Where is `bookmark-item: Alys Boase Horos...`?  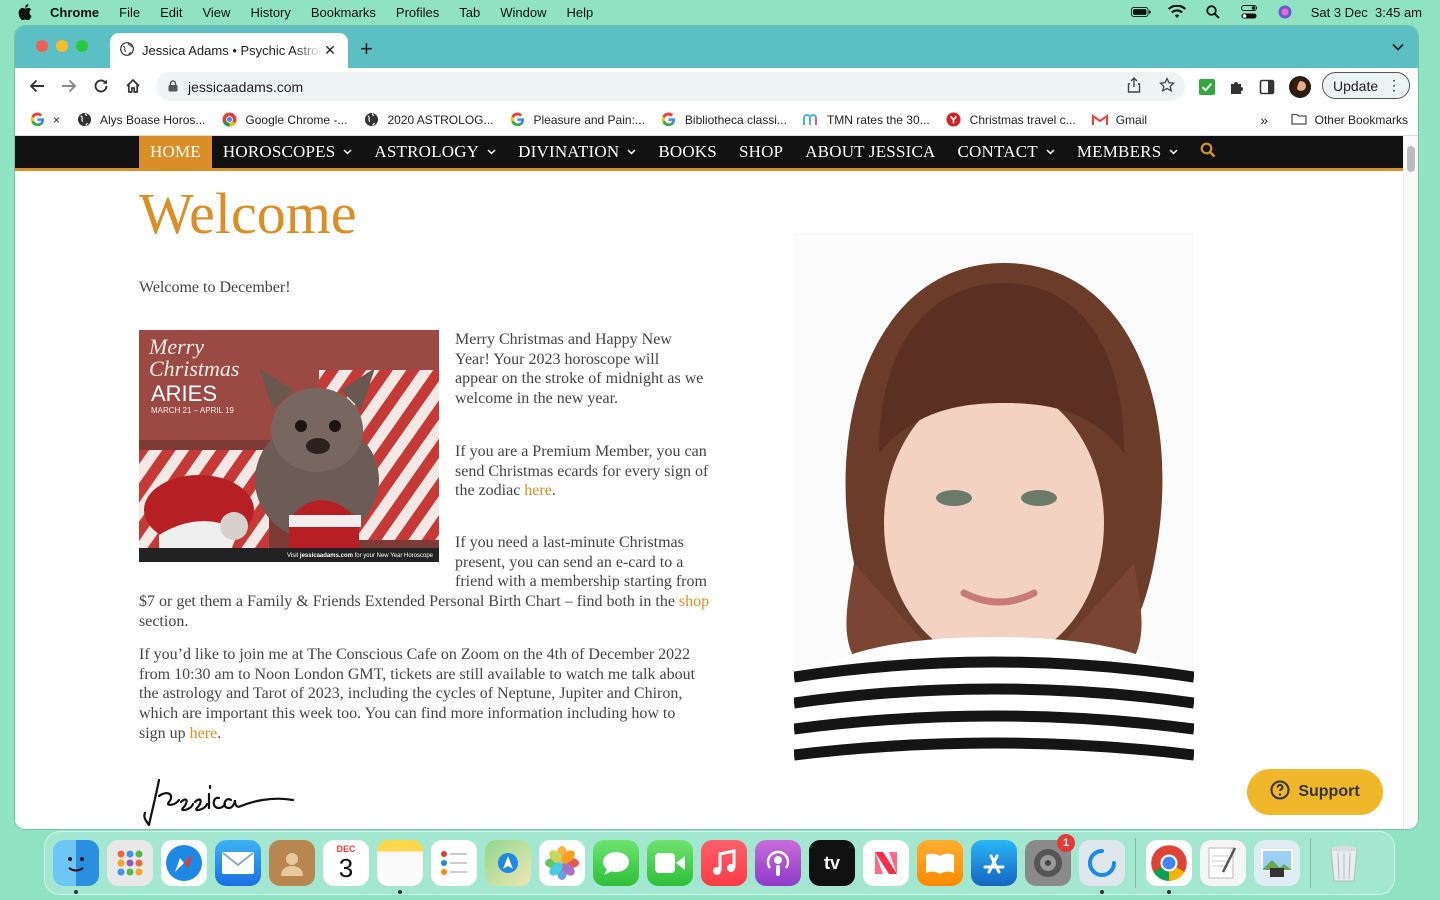
bookmark-item: Alys Boase Horos... is located at coordinates (140, 120).